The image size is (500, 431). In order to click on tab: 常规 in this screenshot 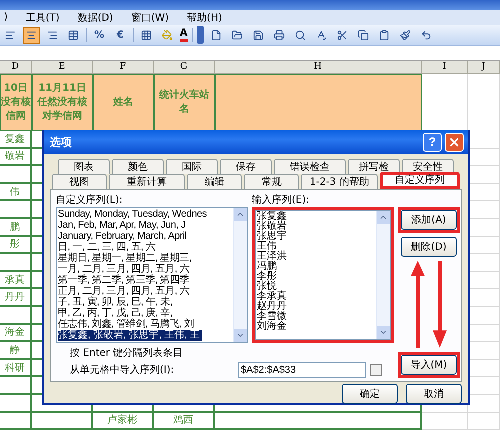, I will do `click(272, 181)`.